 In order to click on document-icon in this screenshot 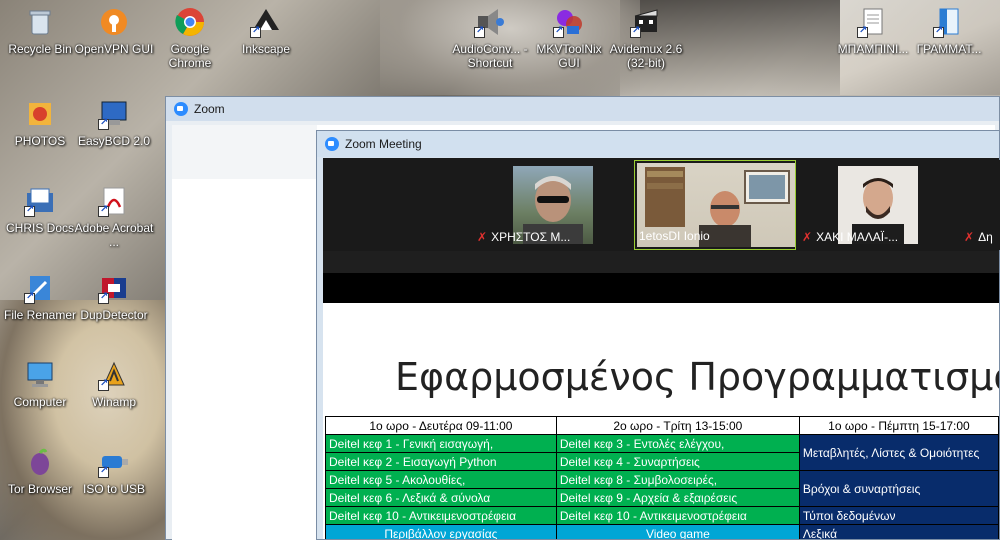, I will do `click(949, 22)`.